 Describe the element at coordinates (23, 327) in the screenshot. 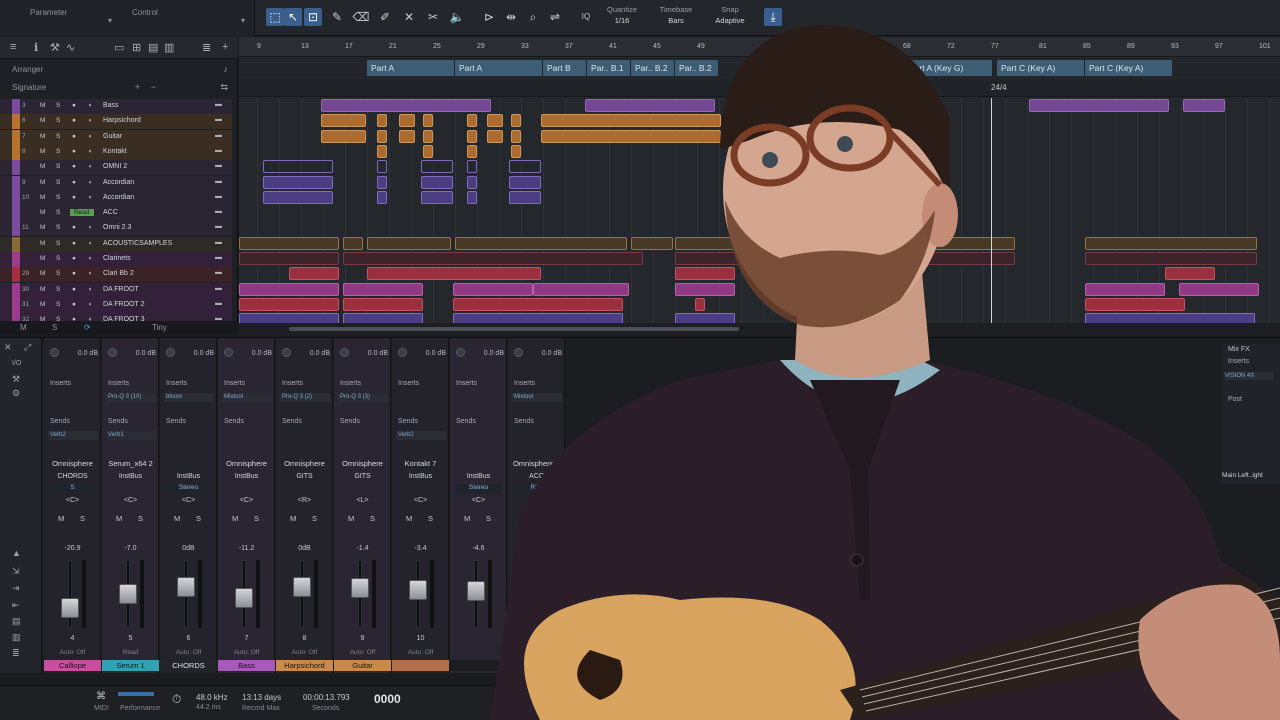

I see `footer-m: M` at that location.